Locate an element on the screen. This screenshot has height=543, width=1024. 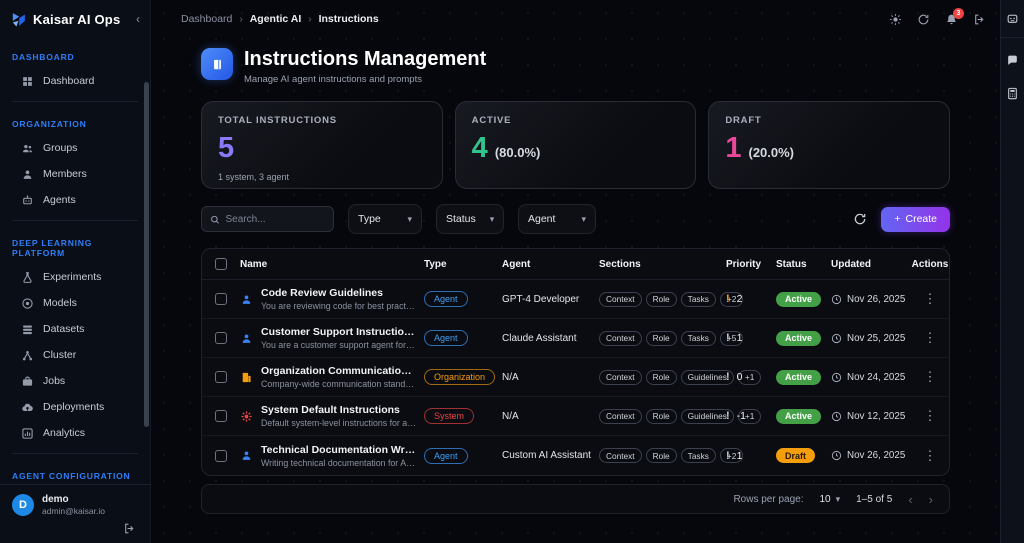
priority-value: 1 is located at coordinates (739, 455).